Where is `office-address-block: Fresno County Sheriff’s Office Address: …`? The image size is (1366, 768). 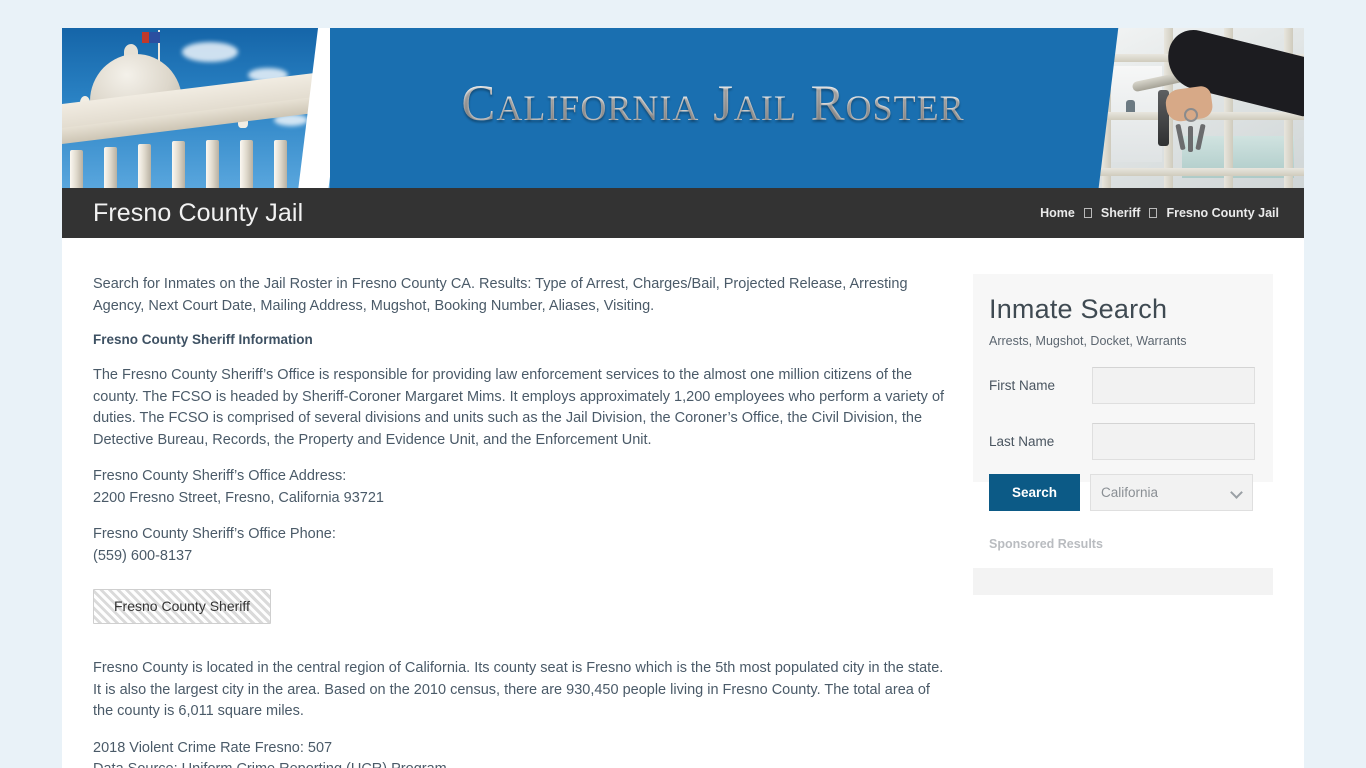 office-address-block: Fresno County Sheriff’s Office Address: … is located at coordinates (523, 487).